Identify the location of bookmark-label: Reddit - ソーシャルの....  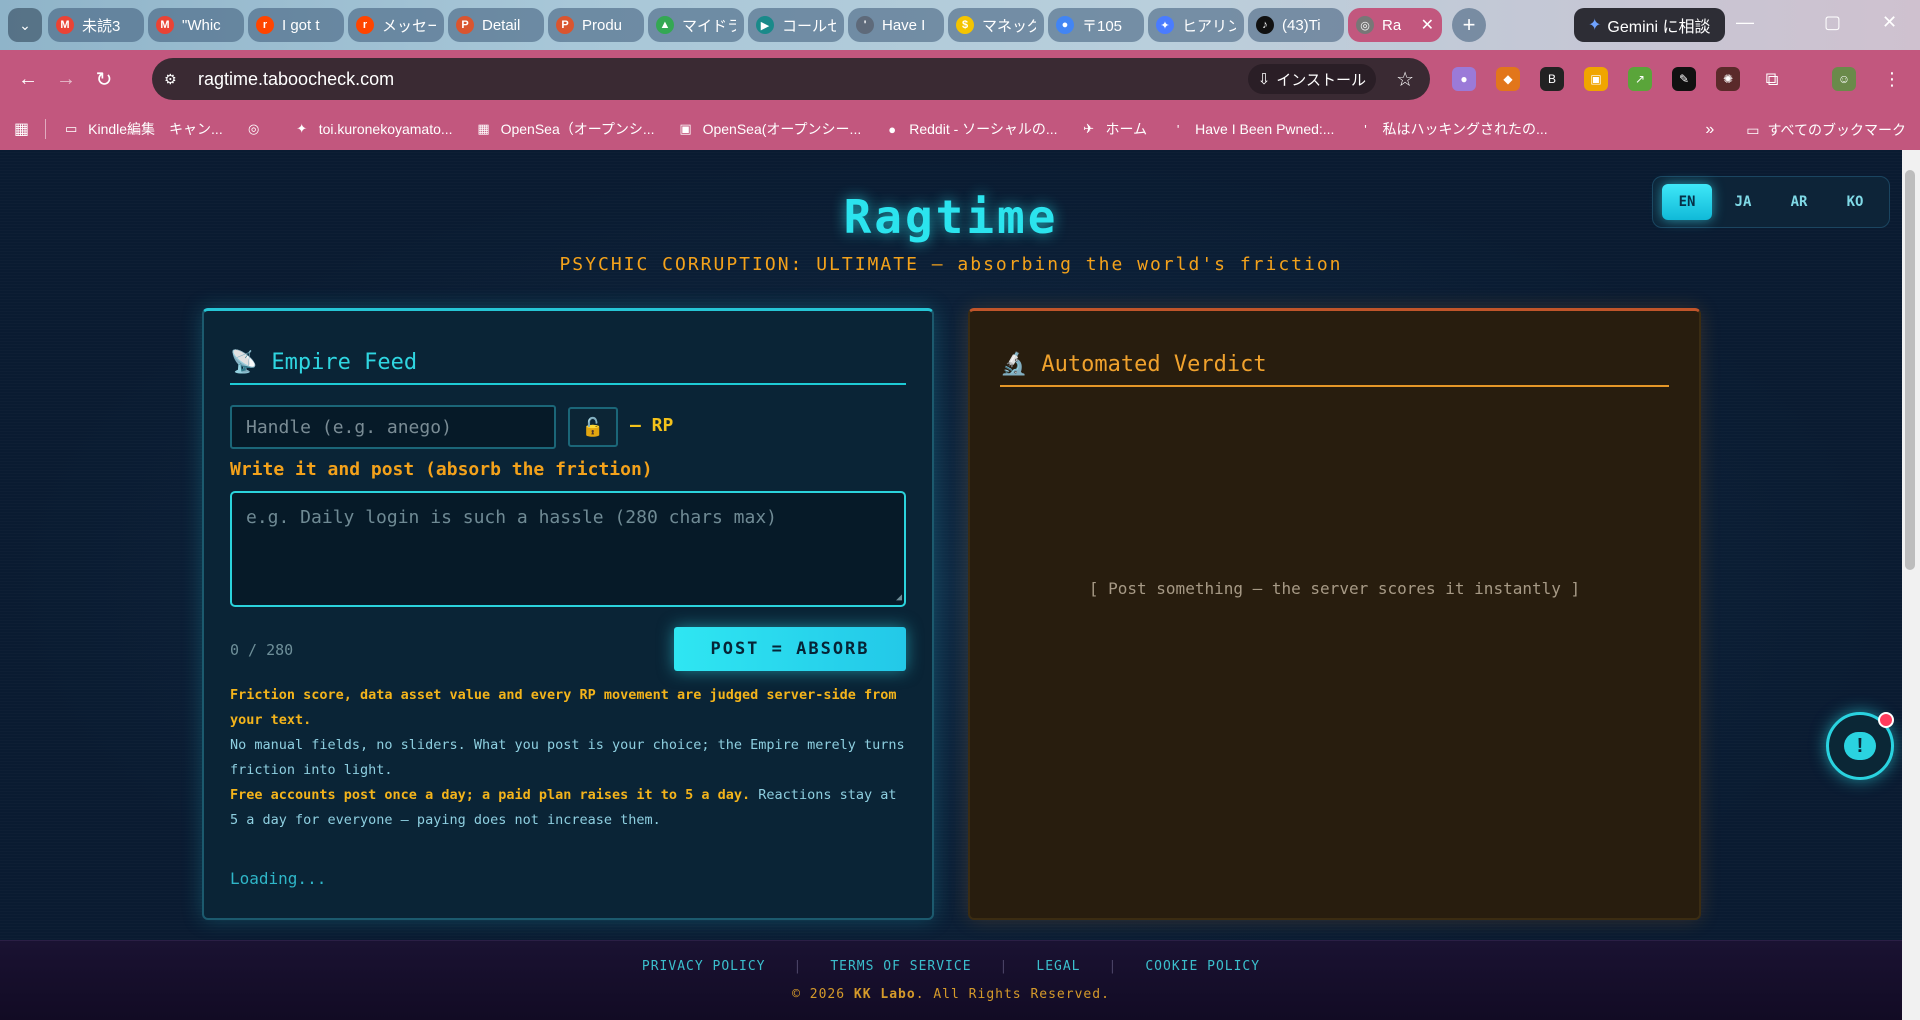
(983, 129).